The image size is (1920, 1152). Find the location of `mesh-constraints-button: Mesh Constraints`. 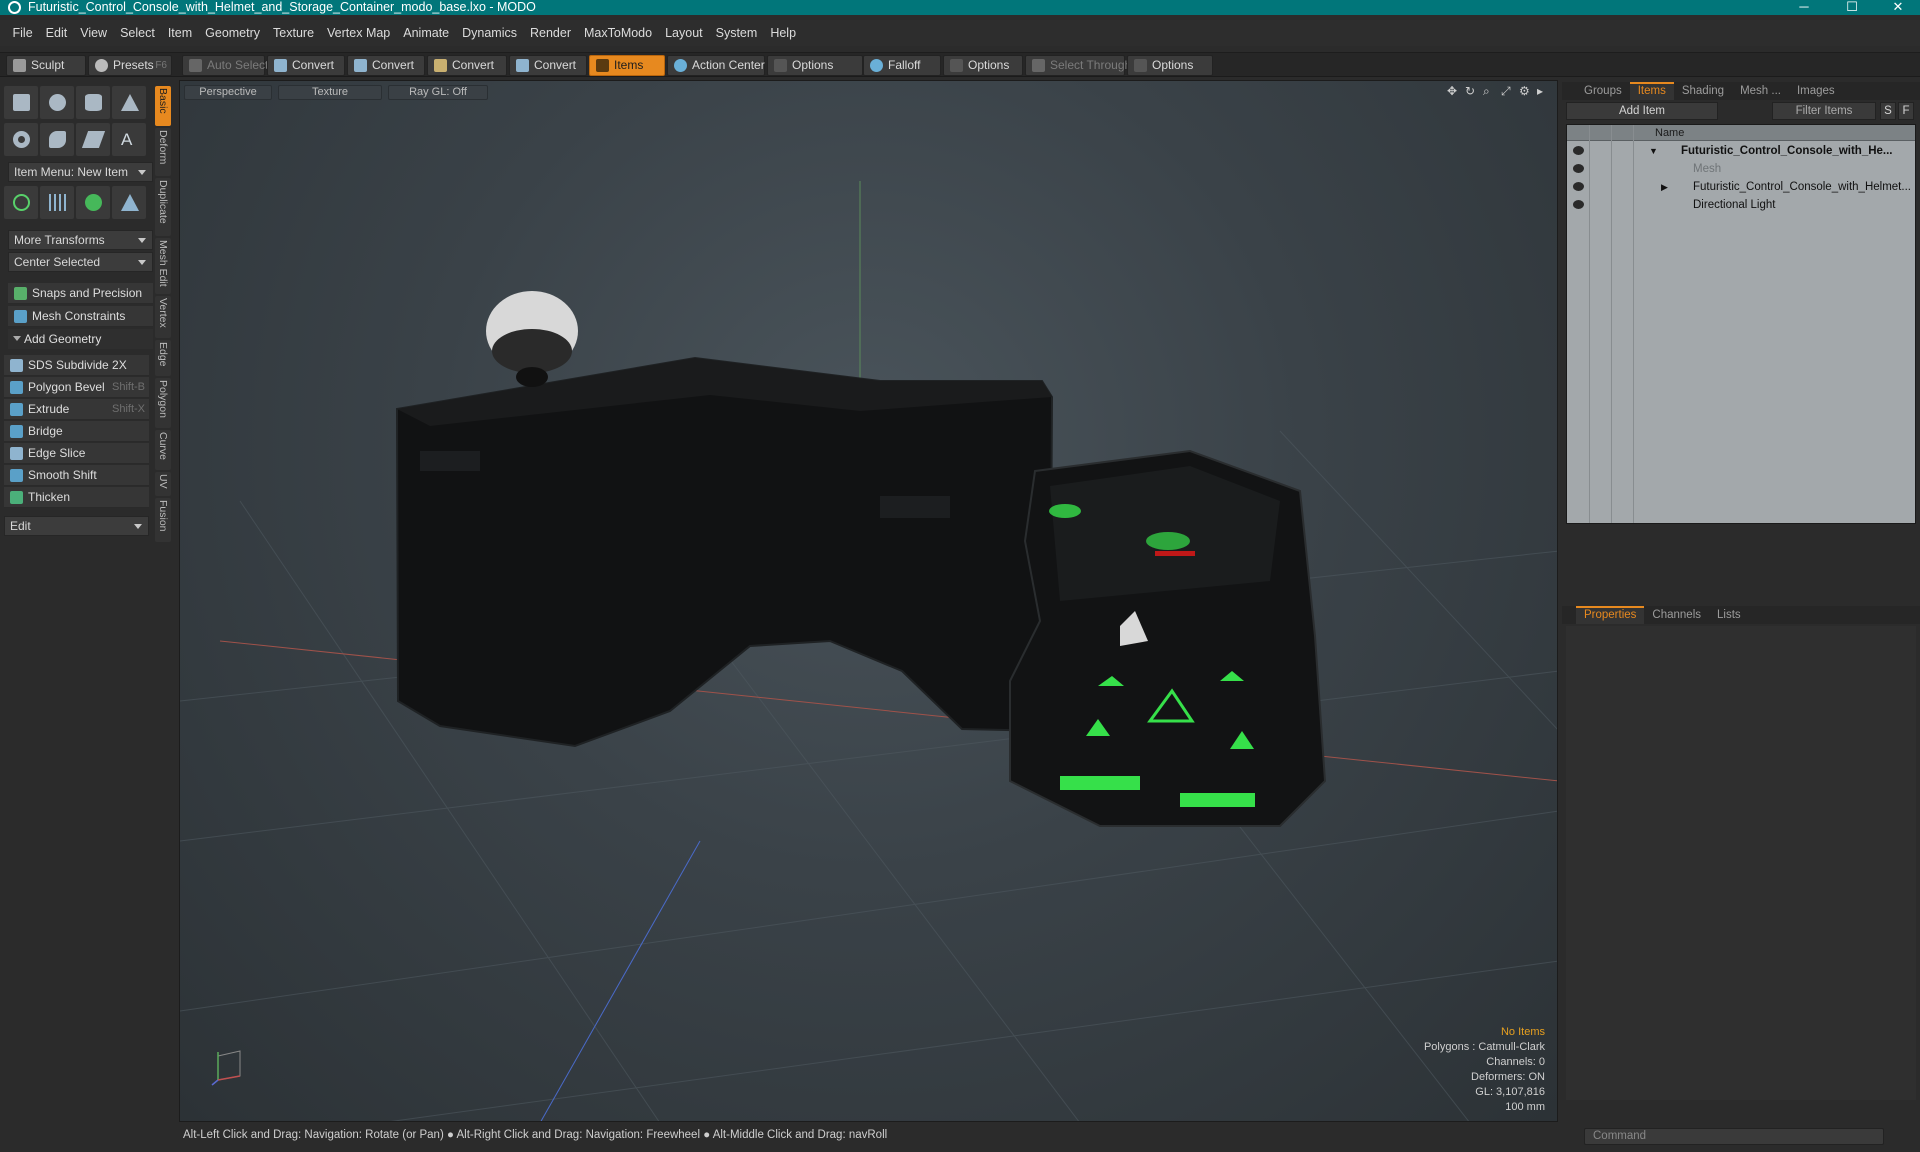

mesh-constraints-button: Mesh Constraints is located at coordinates (80, 316).